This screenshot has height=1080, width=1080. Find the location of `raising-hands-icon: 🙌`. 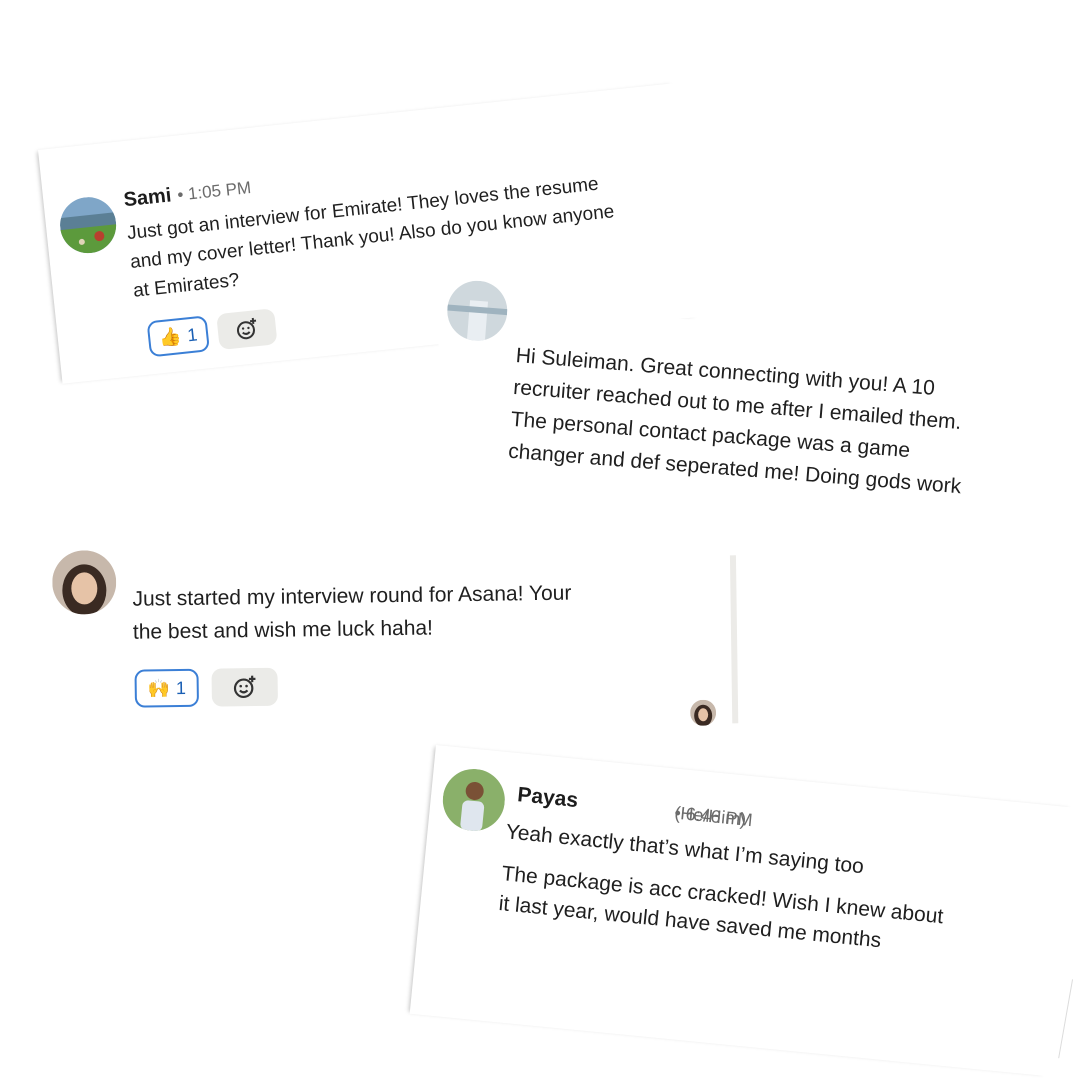

raising-hands-icon: 🙌 is located at coordinates (159, 688).